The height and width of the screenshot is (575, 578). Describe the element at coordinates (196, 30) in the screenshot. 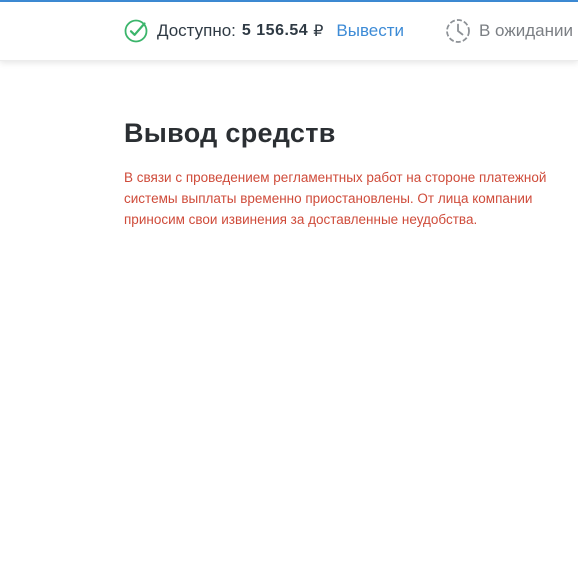

I see `available-label: Доступно:` at that location.